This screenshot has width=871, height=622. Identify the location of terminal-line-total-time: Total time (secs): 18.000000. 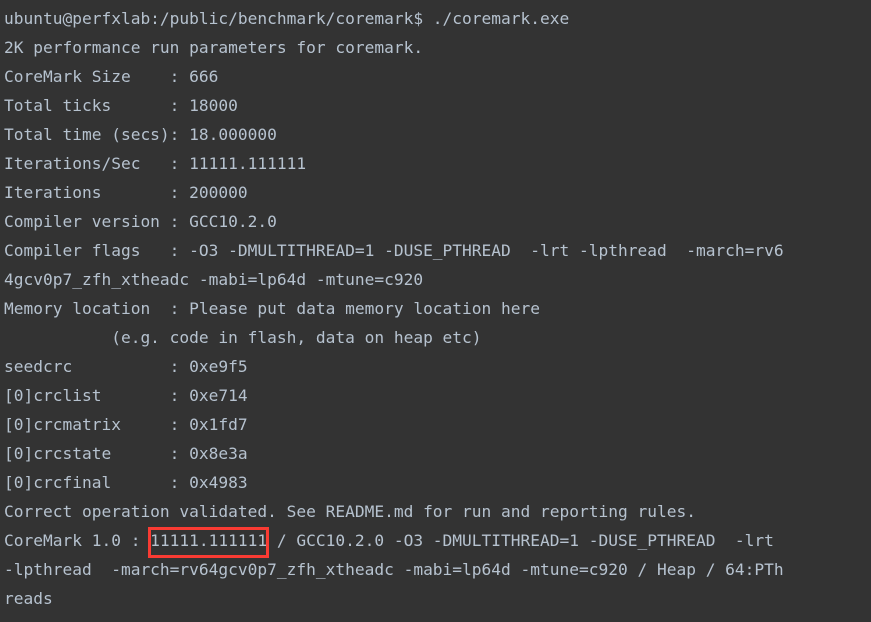
(140, 134).